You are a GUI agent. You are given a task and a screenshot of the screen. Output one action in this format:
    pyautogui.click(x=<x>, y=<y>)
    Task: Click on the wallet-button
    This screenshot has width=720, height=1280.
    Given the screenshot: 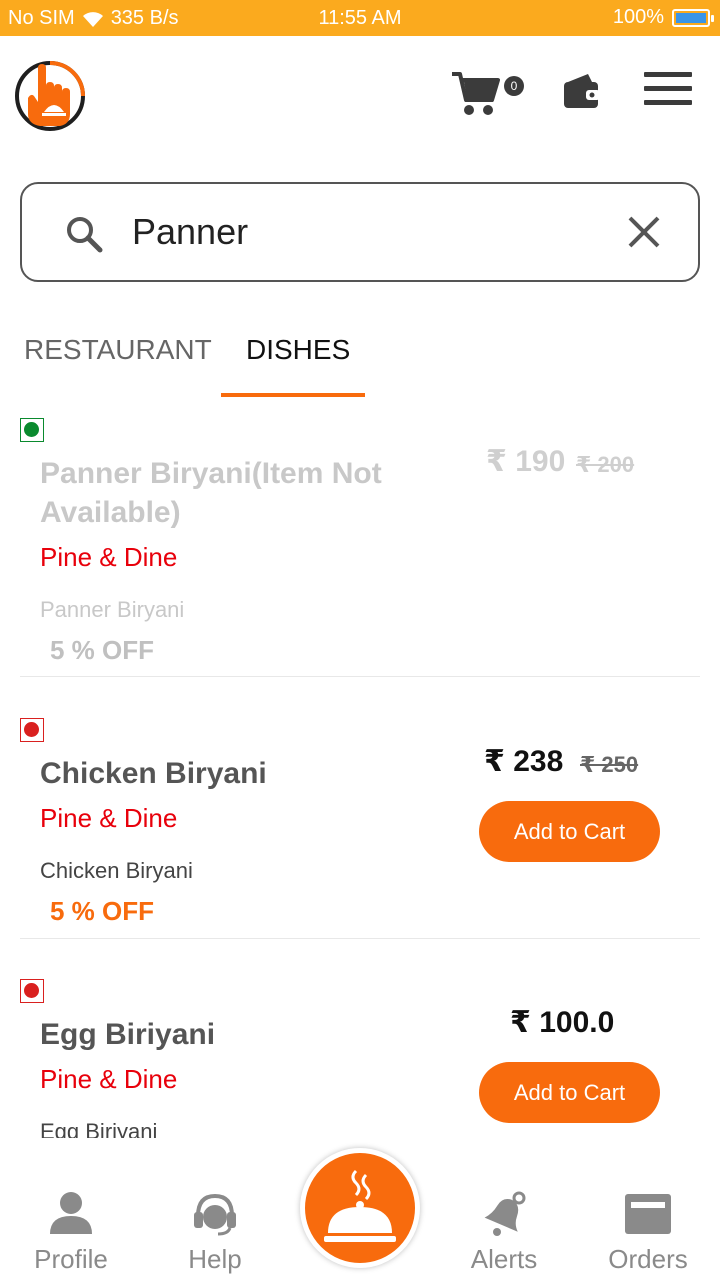 What is the action you would take?
    pyautogui.click(x=582, y=92)
    